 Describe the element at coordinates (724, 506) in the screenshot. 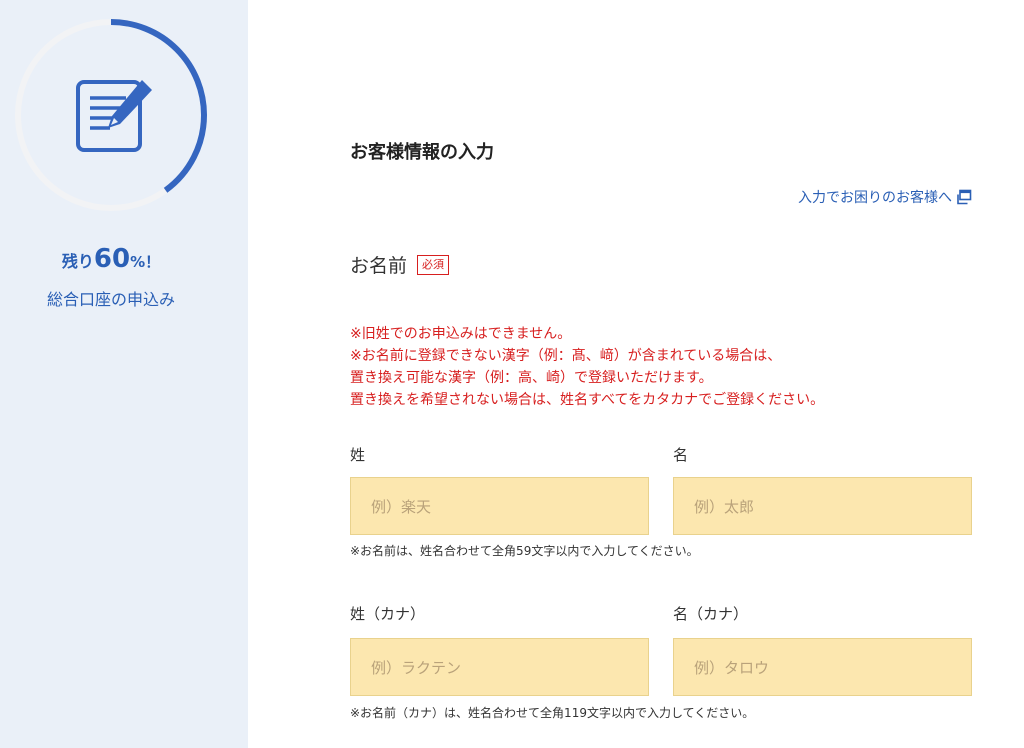

I see `first-name-placeholder: 例）太郎` at that location.